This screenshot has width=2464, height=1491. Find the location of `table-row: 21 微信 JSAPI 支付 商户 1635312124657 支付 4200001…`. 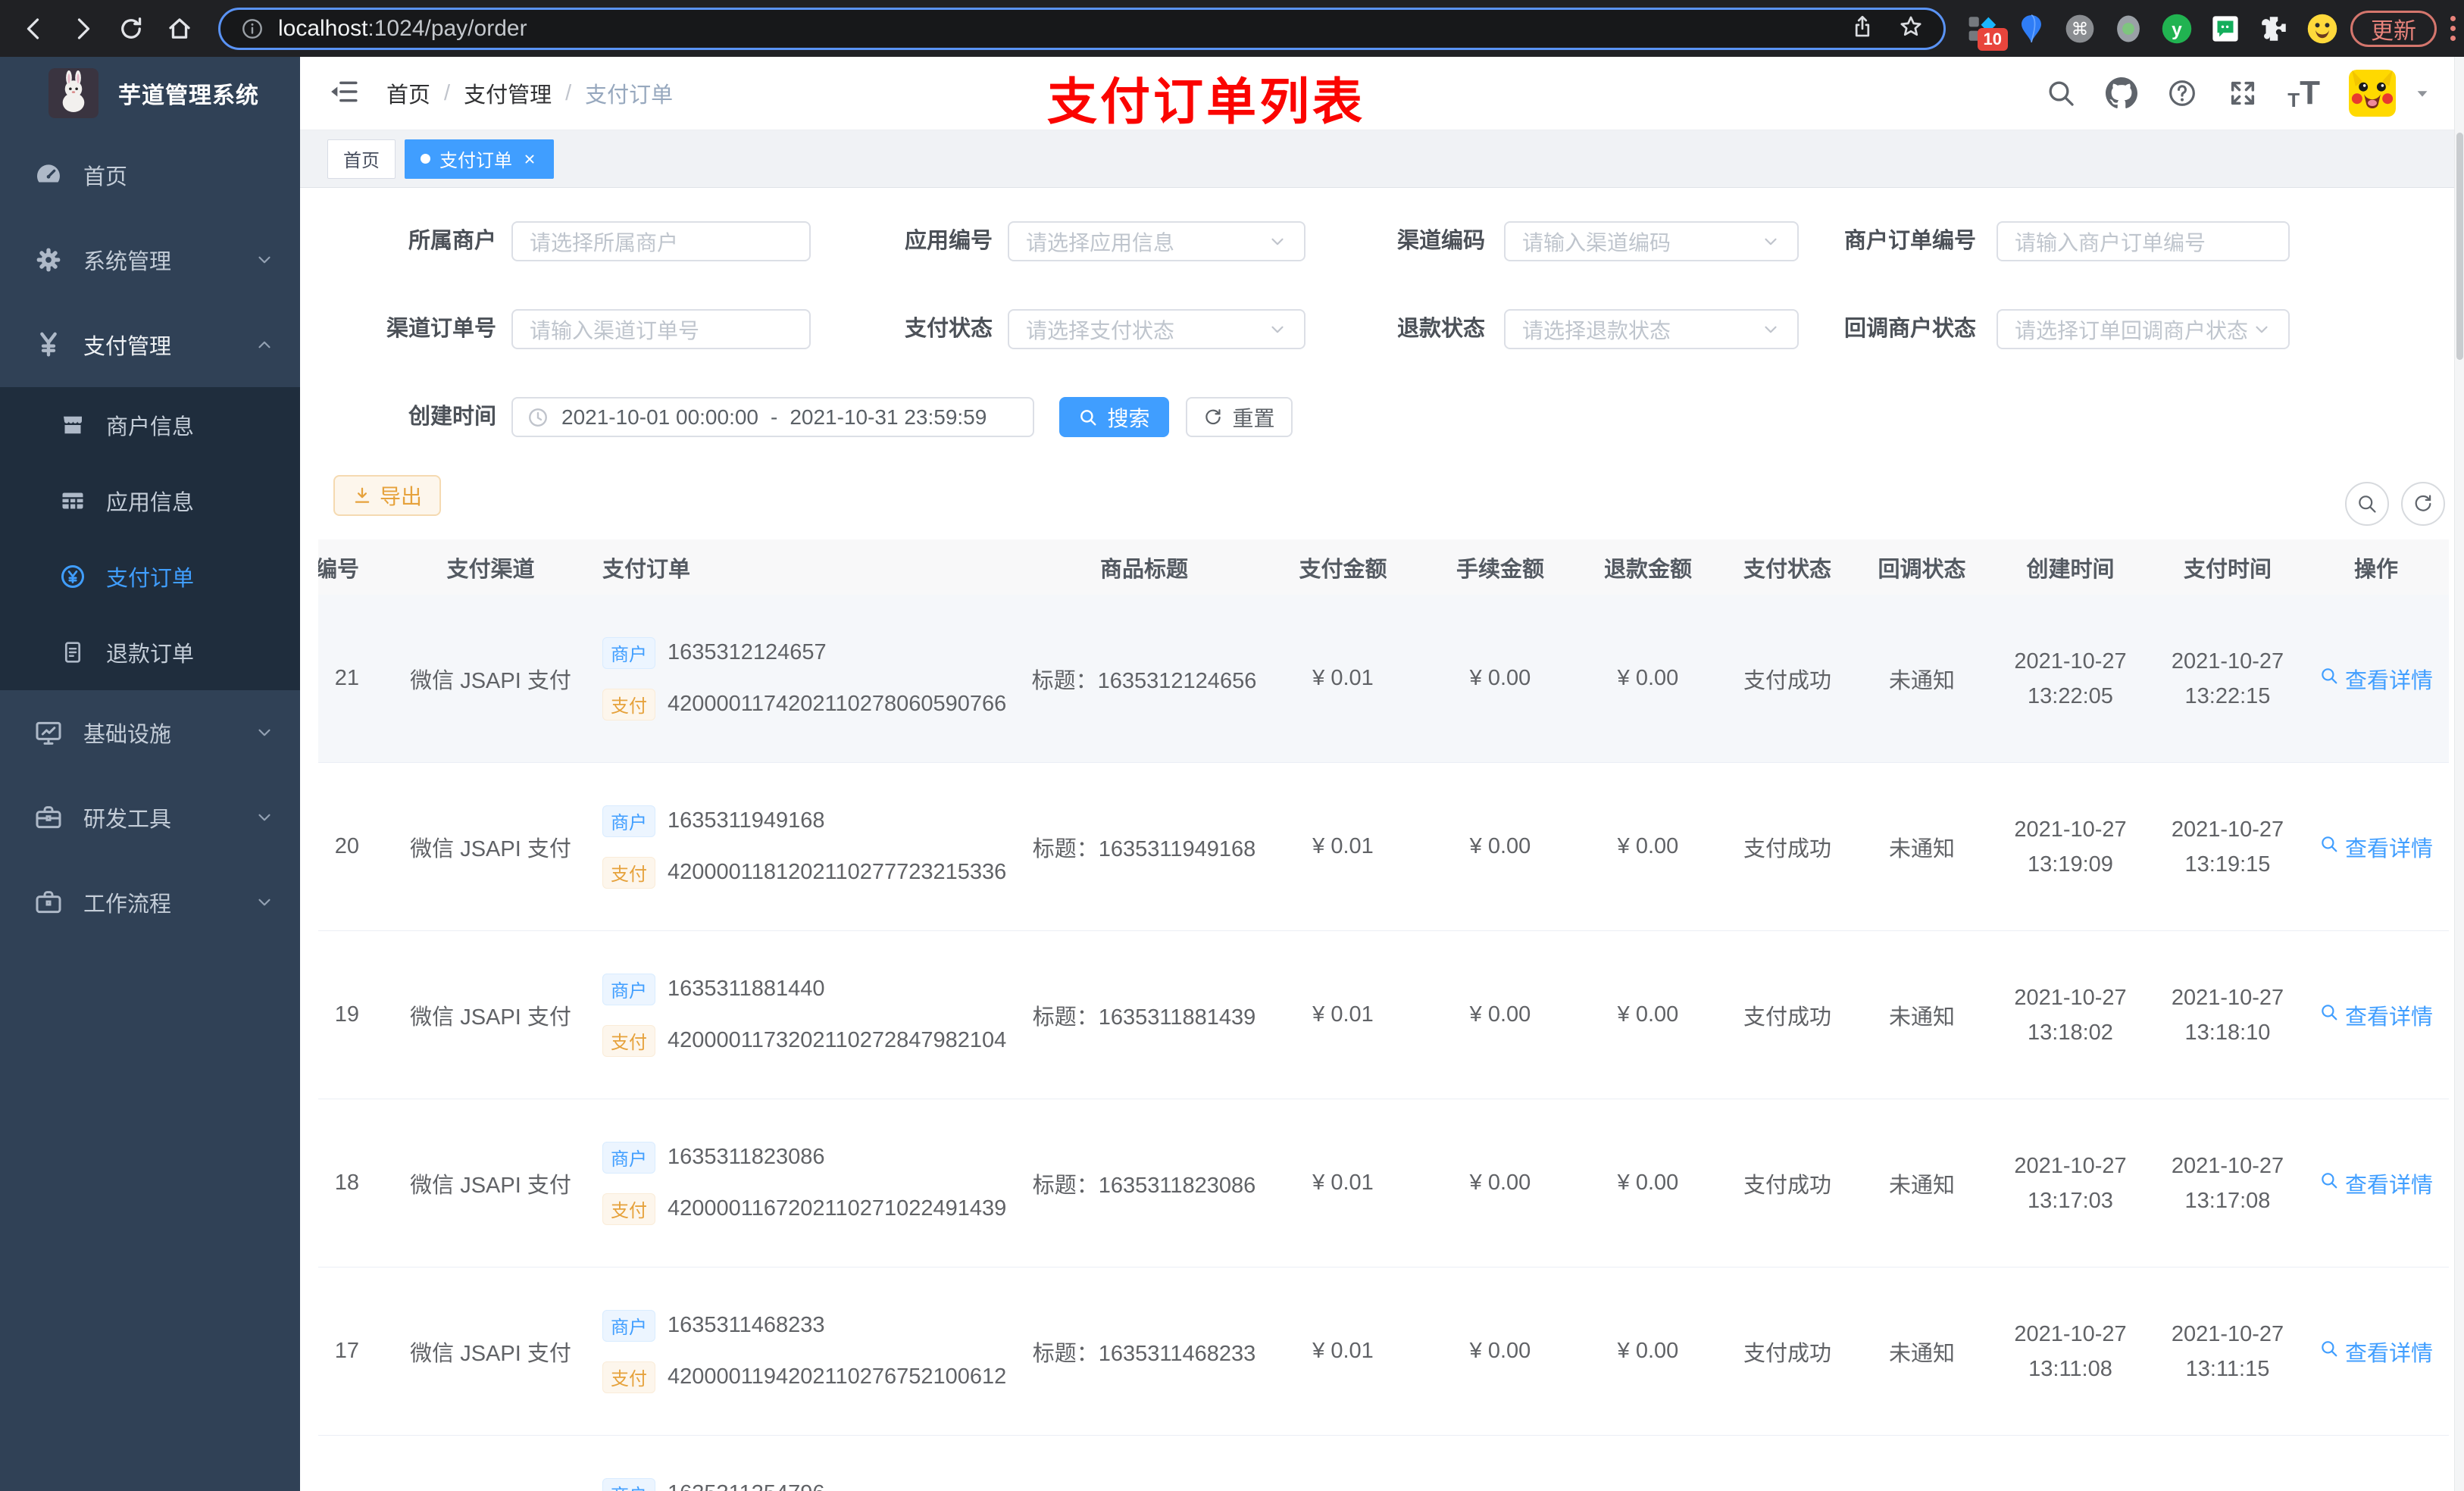

table-row: 21 微信 JSAPI 支付 商户 1635312124657 支付 4200001… is located at coordinates (1383, 679).